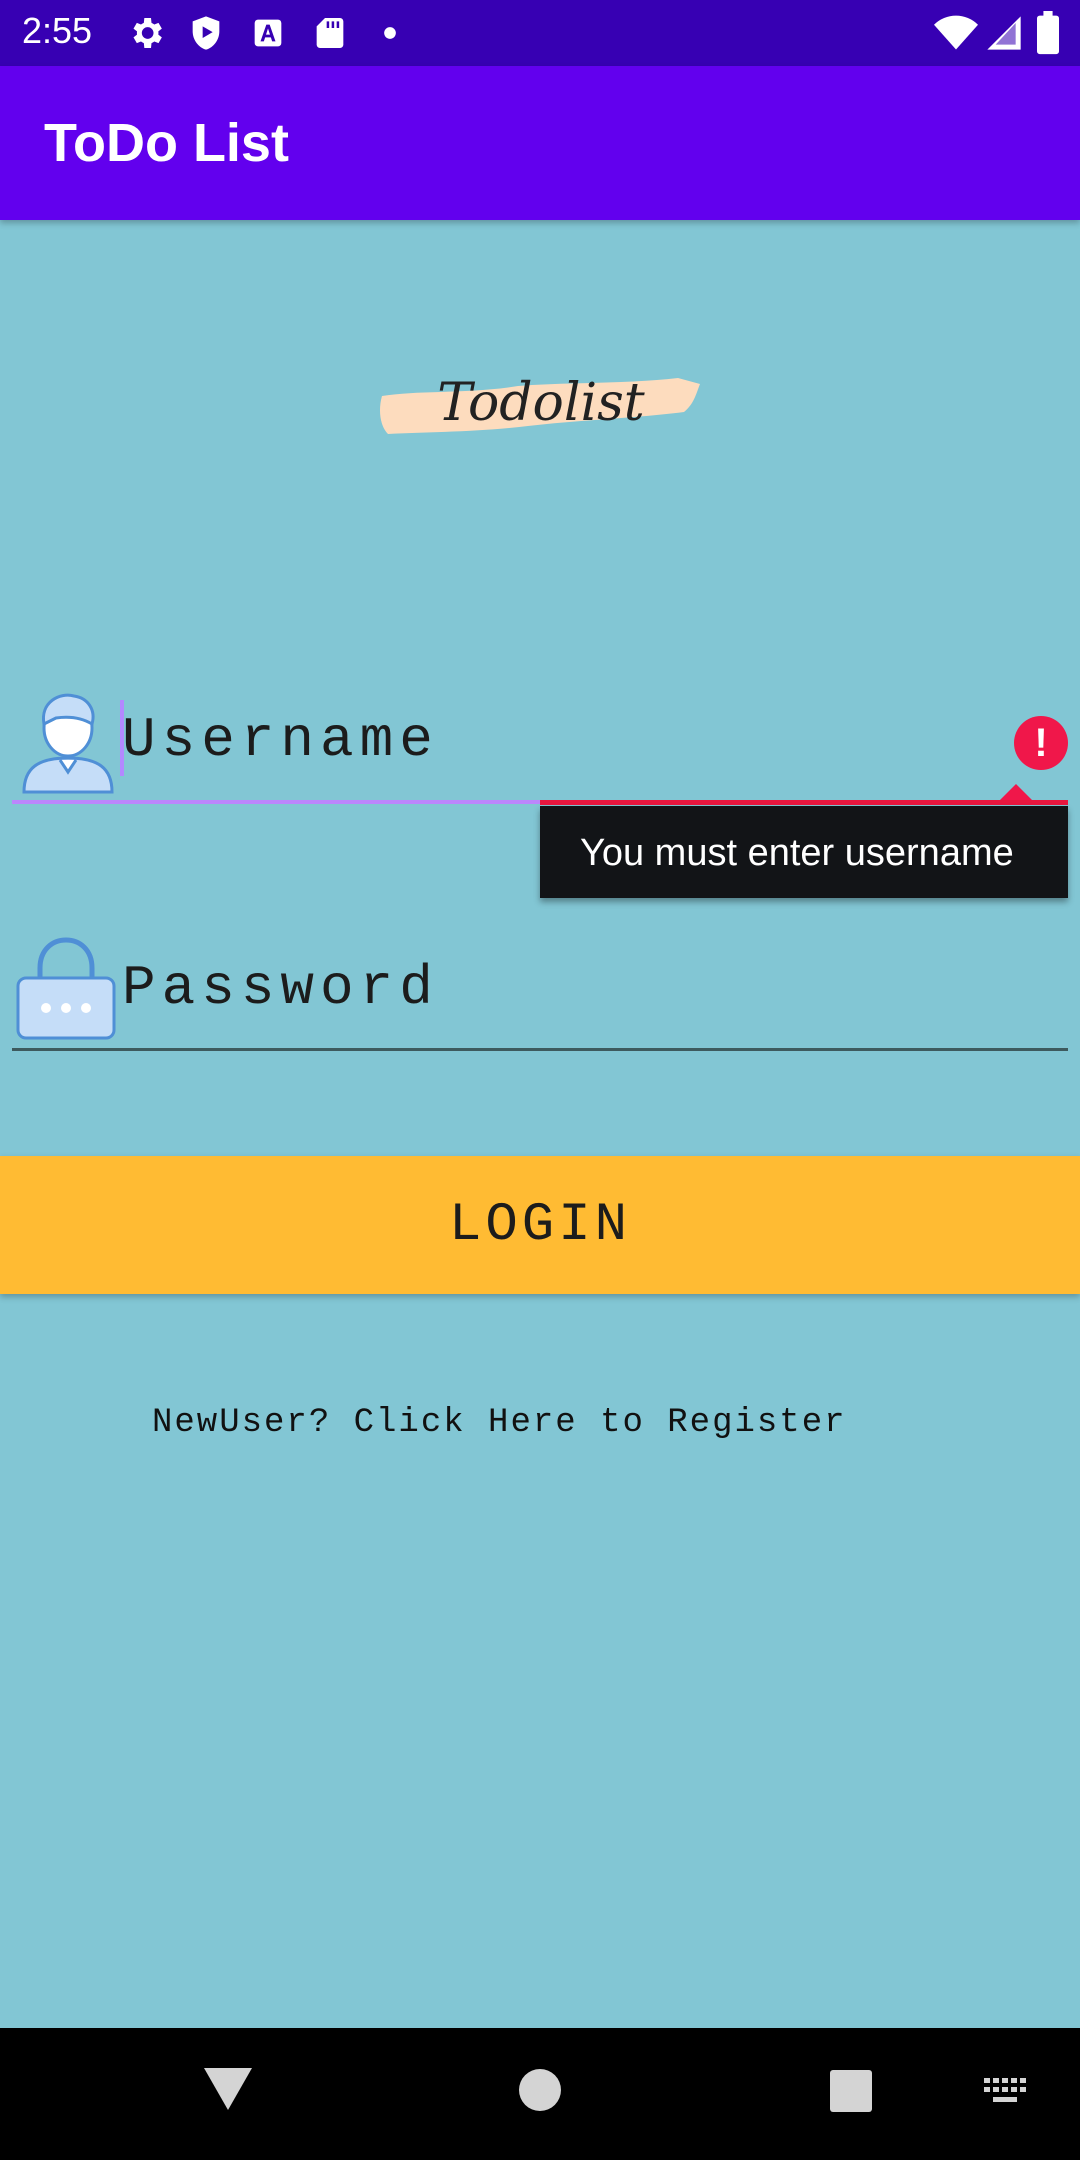 The image size is (1080, 2160). Describe the element at coordinates (956, 32) in the screenshot. I see `wifi-icon` at that location.